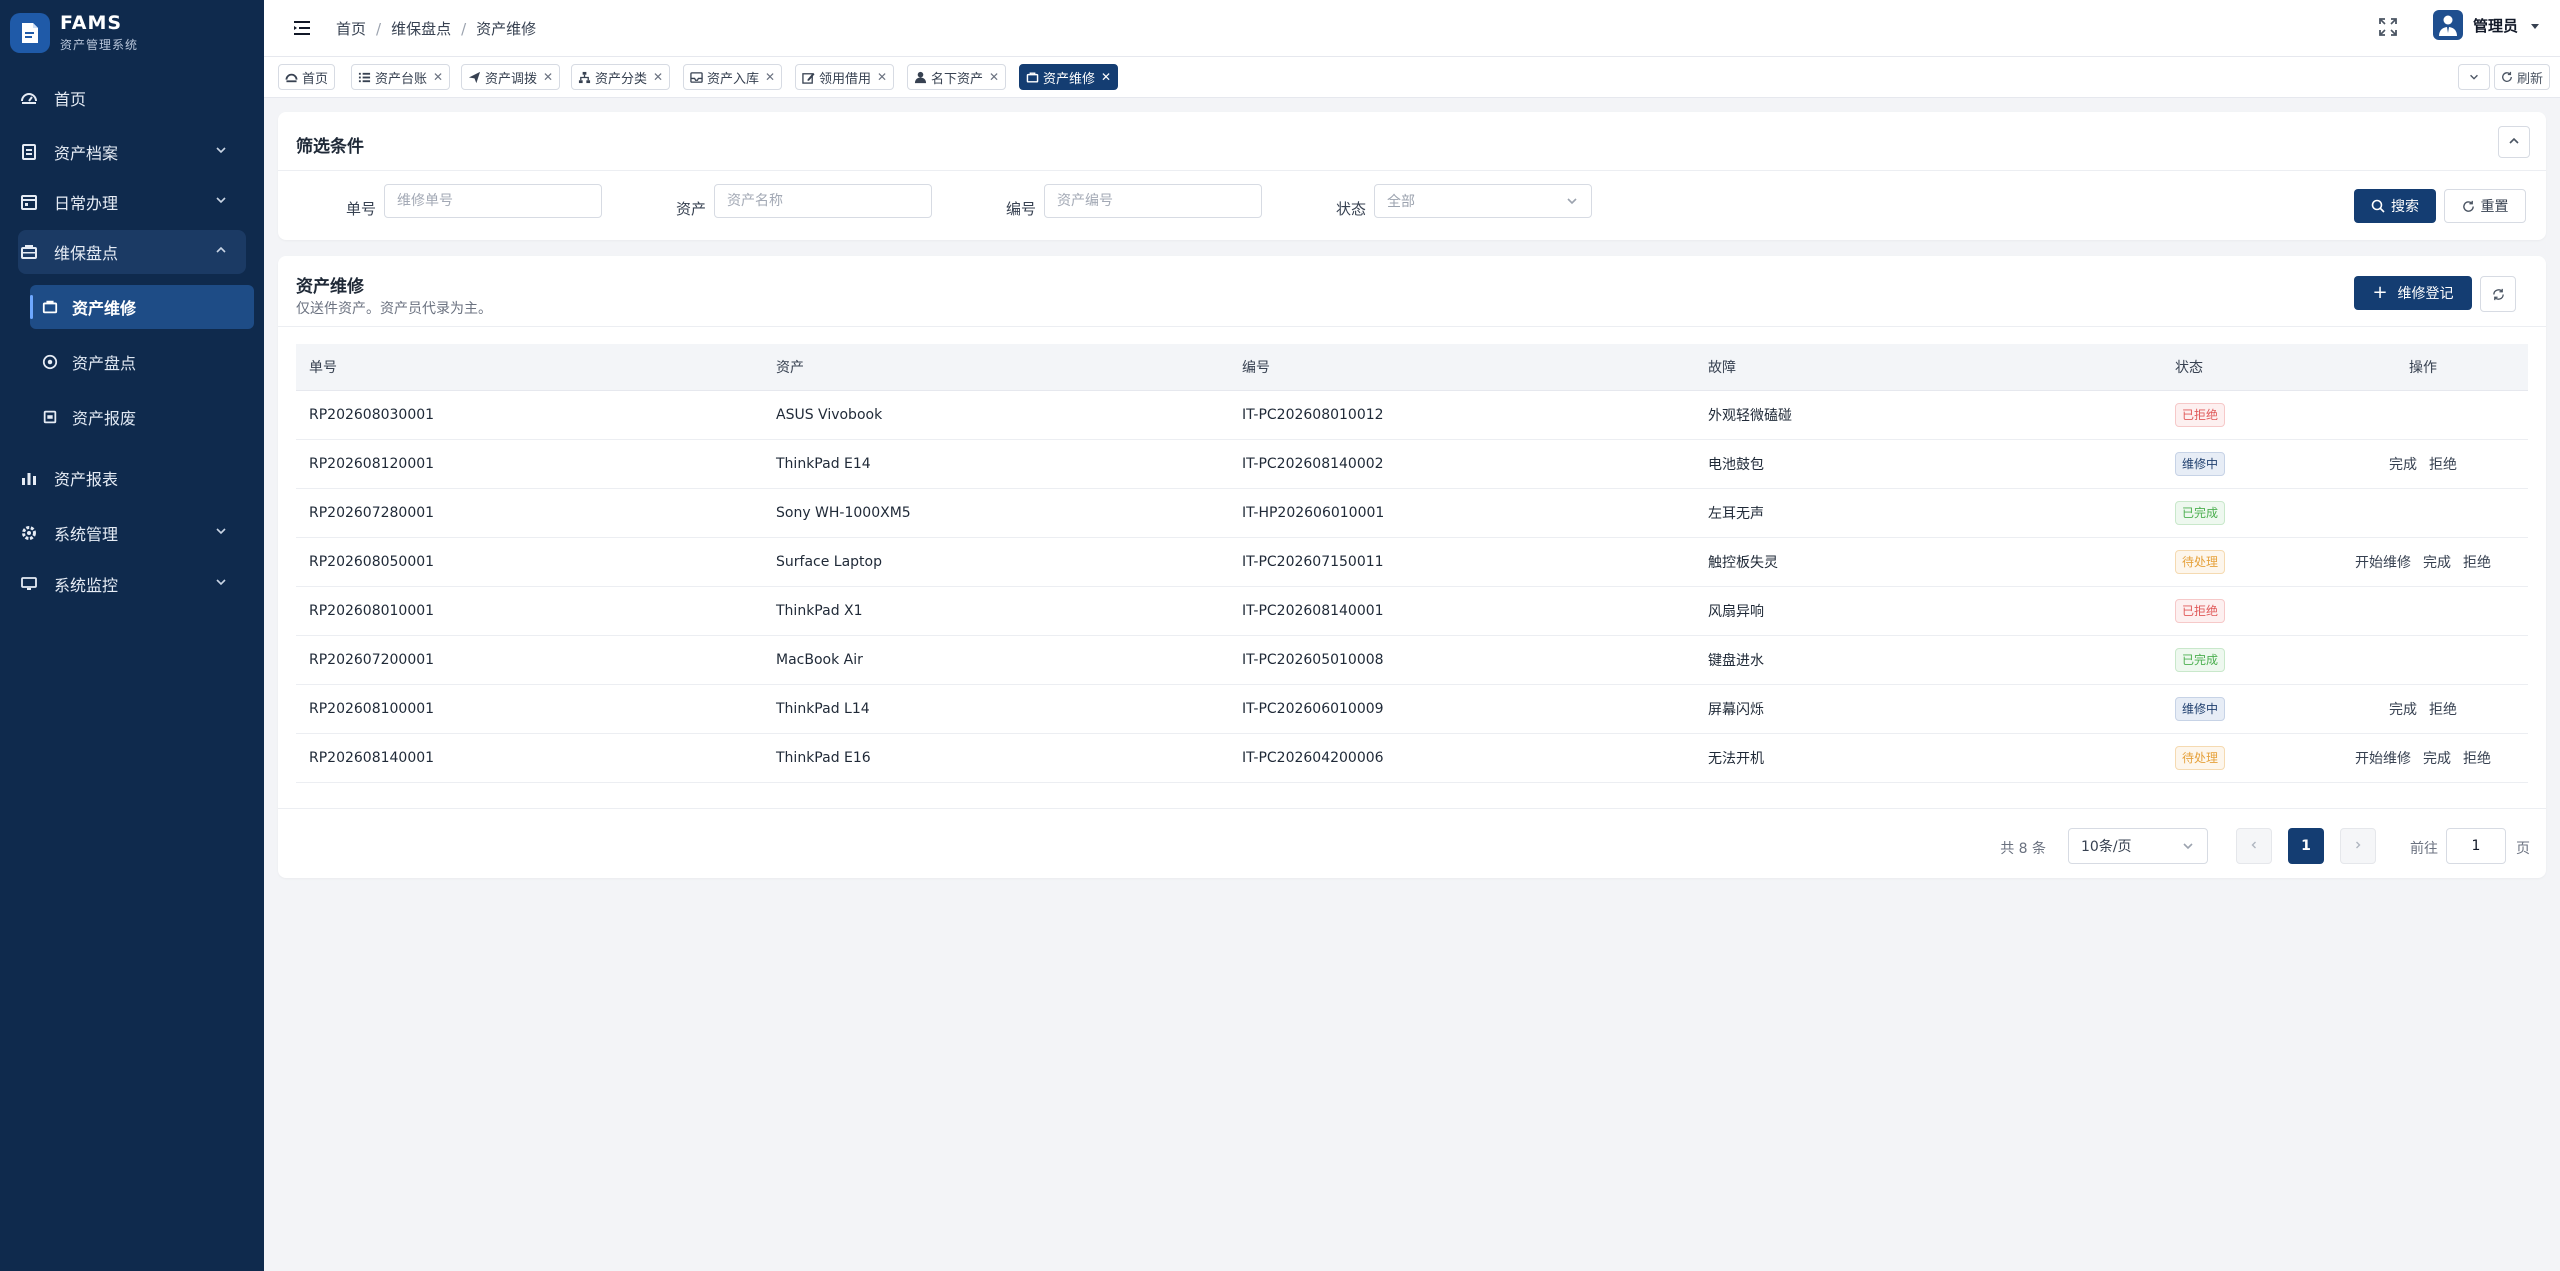  I want to click on sidebar-subitem-scrap: 资产报废, so click(142, 417).